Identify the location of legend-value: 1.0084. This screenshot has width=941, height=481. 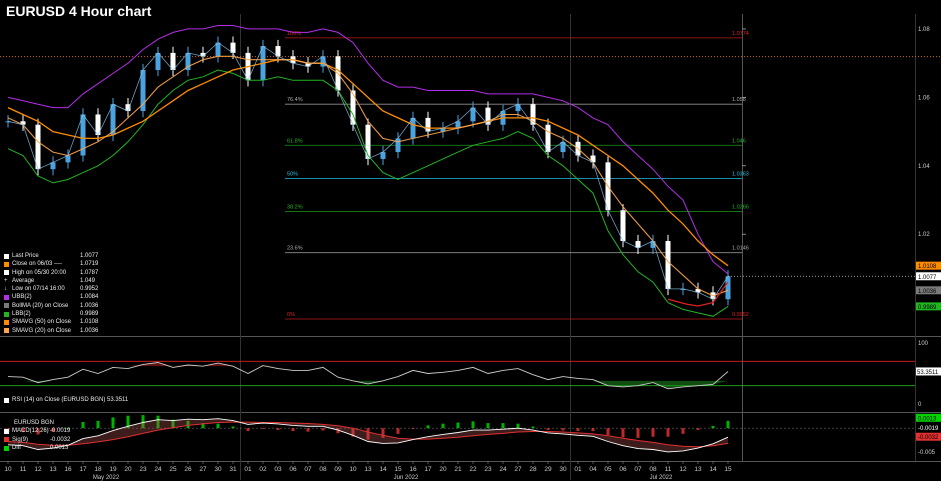
(89, 297).